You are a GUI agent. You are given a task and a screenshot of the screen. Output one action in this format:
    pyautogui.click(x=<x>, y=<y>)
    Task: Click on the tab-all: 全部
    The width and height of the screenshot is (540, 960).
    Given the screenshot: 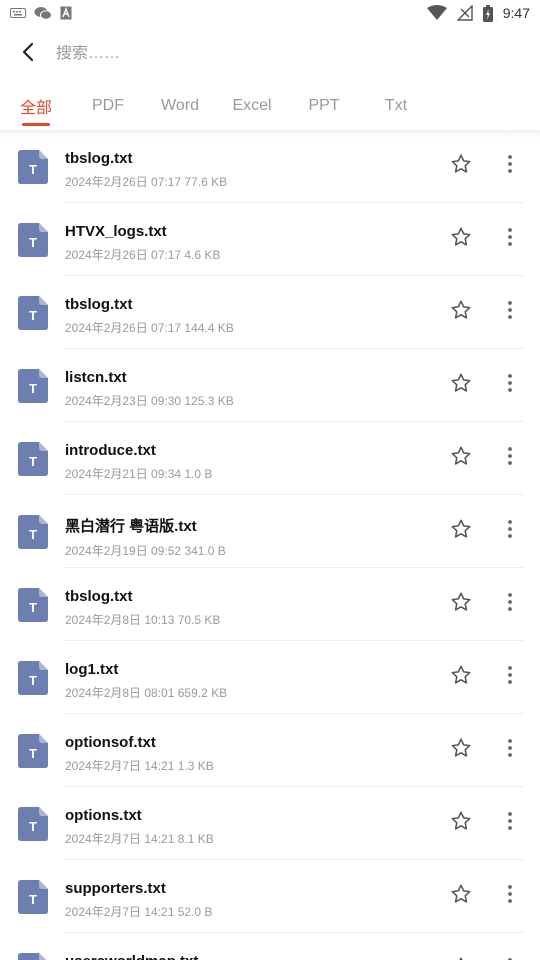 What is the action you would take?
    pyautogui.click(x=36, y=106)
    